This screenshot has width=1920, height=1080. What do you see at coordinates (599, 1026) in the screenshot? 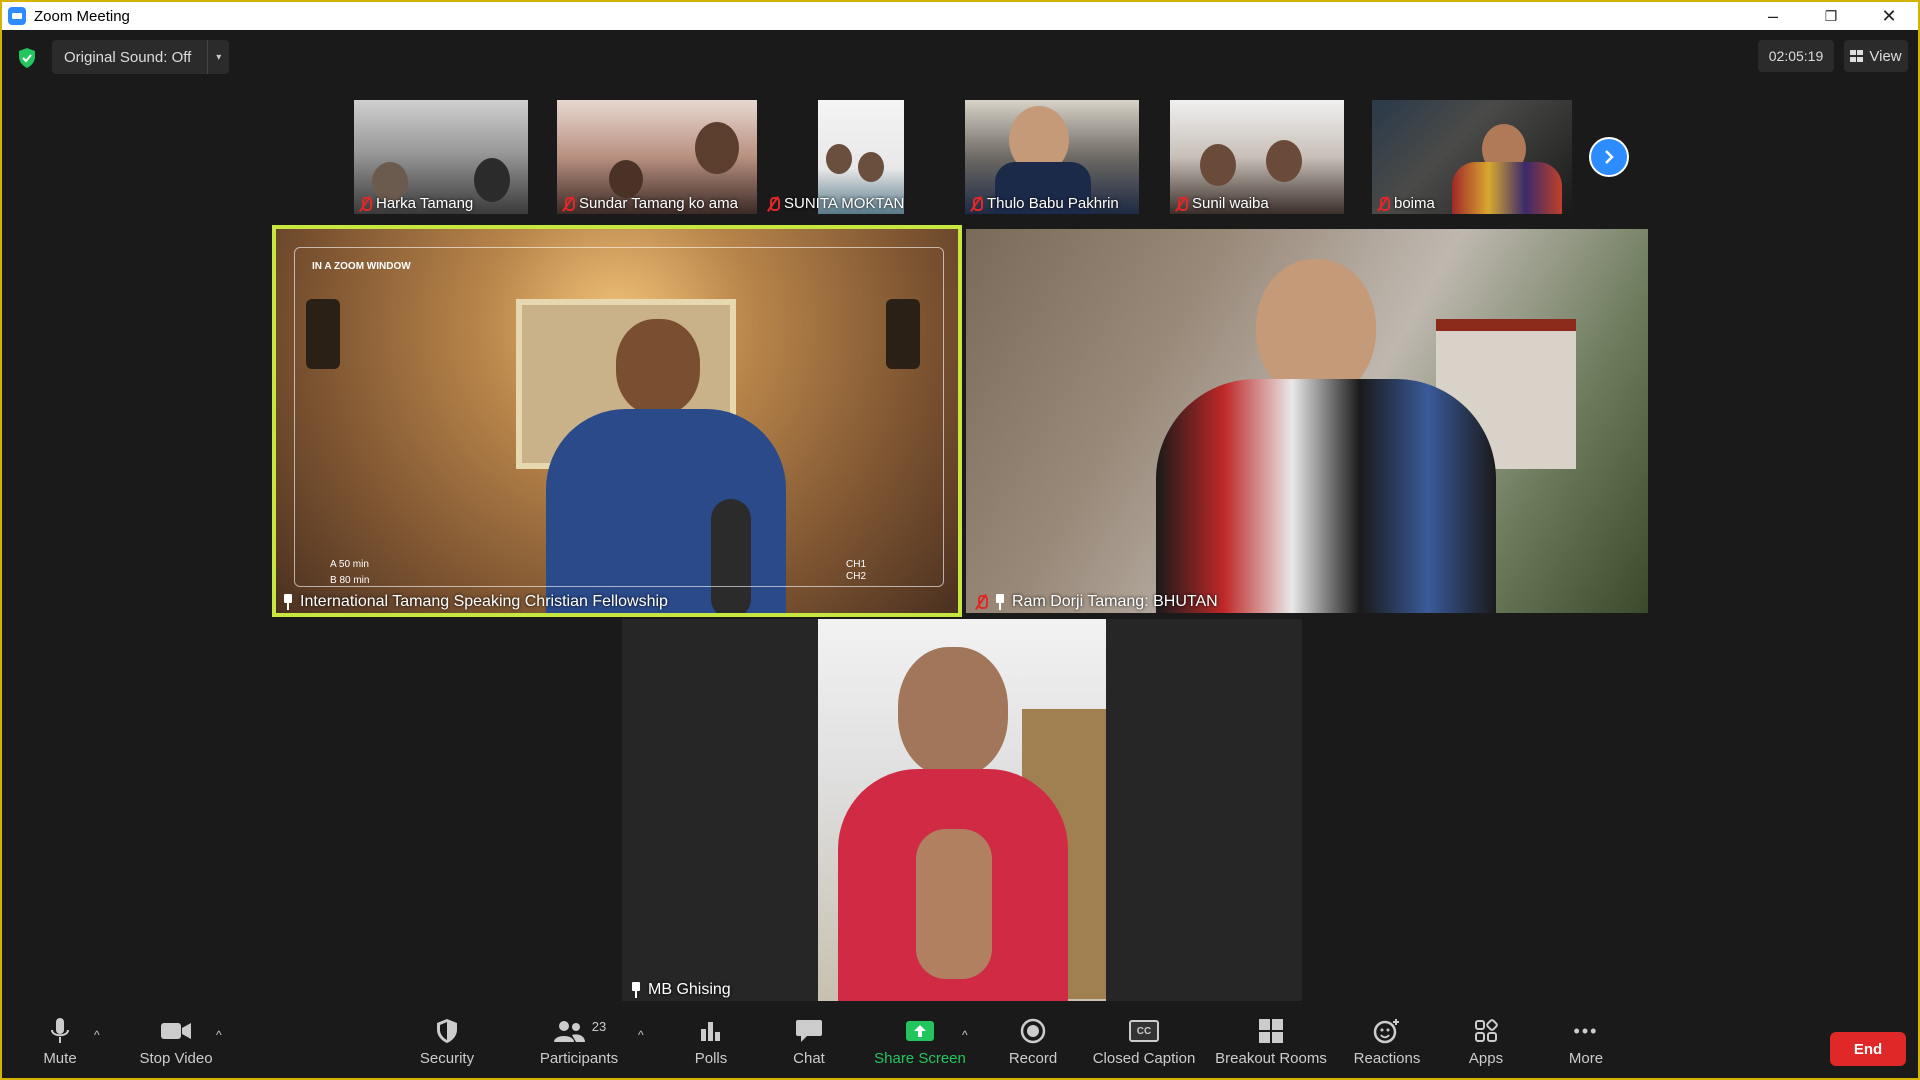
I see `participants-count: 23` at bounding box center [599, 1026].